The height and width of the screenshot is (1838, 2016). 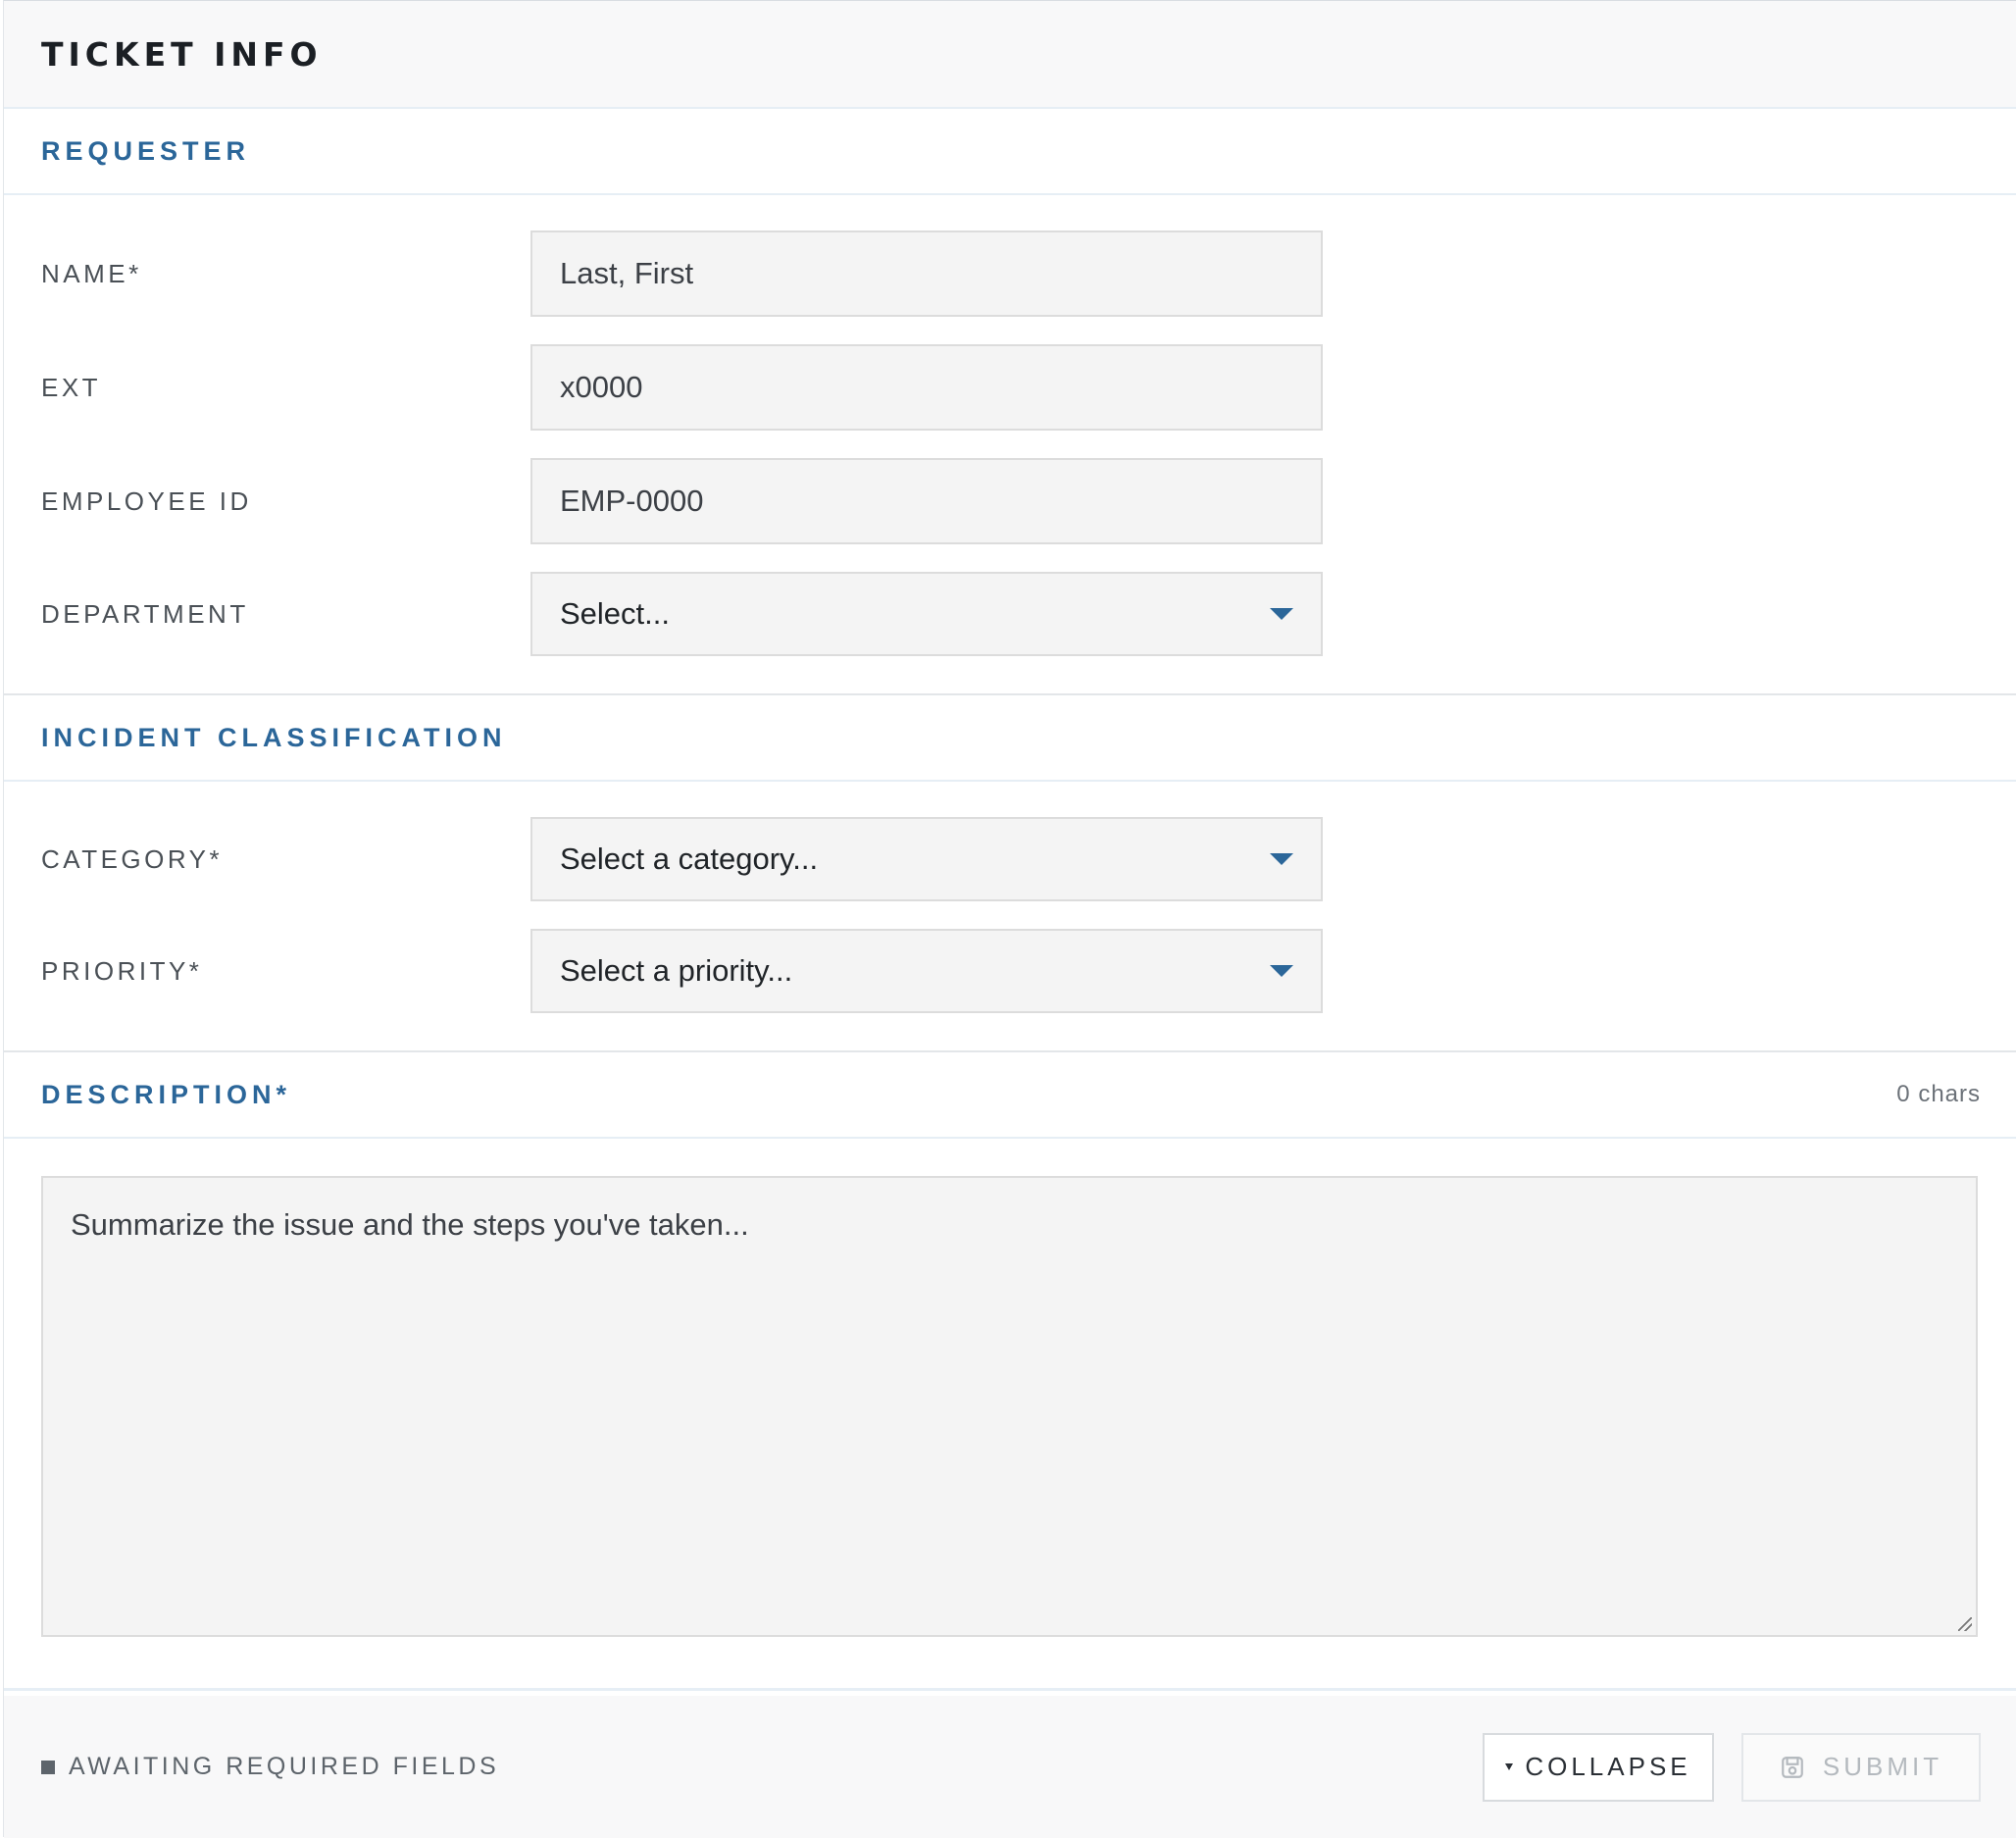 What do you see at coordinates (284, 1767) in the screenshot?
I see `status-text: AWAITING REQUIRED FIELDS` at bounding box center [284, 1767].